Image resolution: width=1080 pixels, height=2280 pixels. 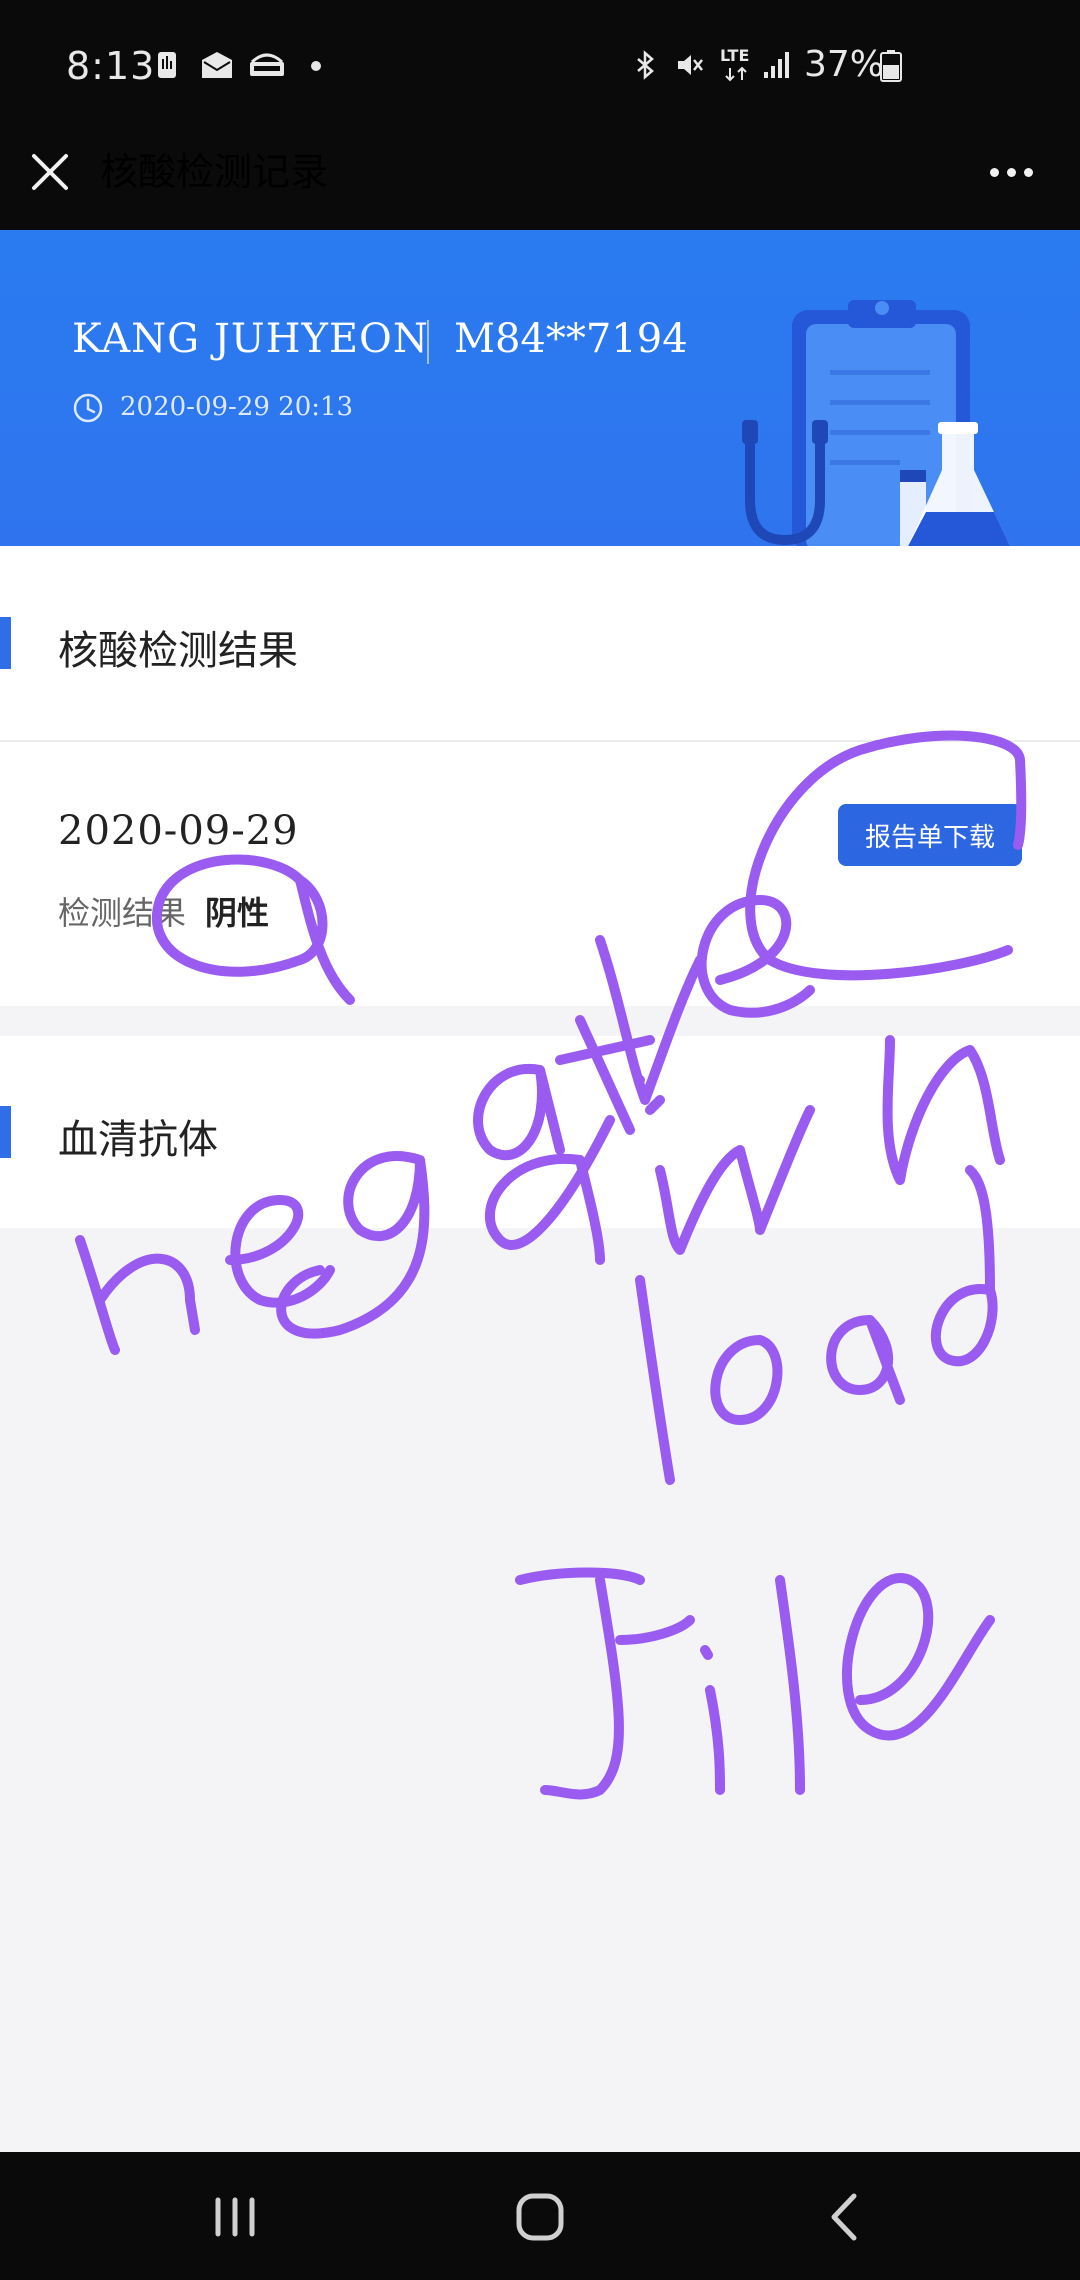 What do you see at coordinates (250, 339) in the screenshot?
I see `patient-name: KANG JUHYEON` at bounding box center [250, 339].